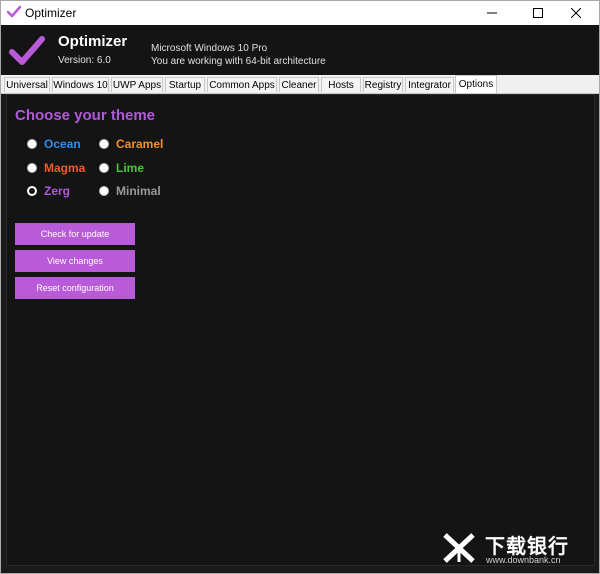 The width and height of the screenshot is (600, 574). I want to click on os-name: Microsoft Windows 10 Pro, so click(209, 48).